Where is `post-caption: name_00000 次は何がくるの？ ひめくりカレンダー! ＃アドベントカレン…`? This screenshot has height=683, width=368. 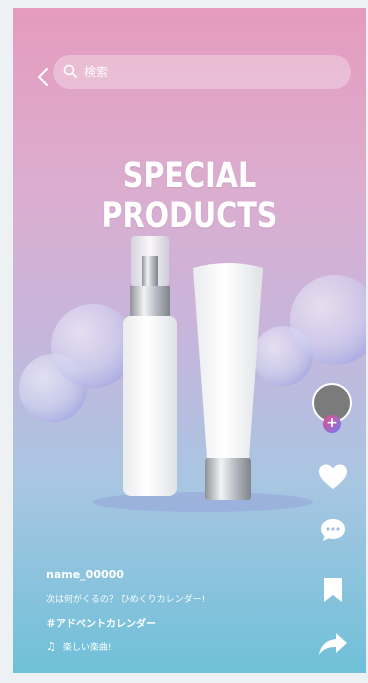
post-caption: name_00000 次は何がくるの？ ひめくりカレンダー! ＃アドベントカレン… is located at coordinates (176, 610).